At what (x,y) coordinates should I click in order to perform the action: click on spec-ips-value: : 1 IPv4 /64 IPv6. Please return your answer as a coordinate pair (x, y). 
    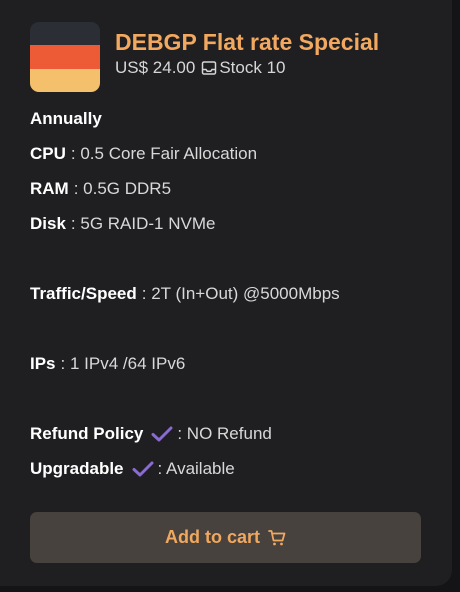
    Looking at the image, I should click on (123, 363).